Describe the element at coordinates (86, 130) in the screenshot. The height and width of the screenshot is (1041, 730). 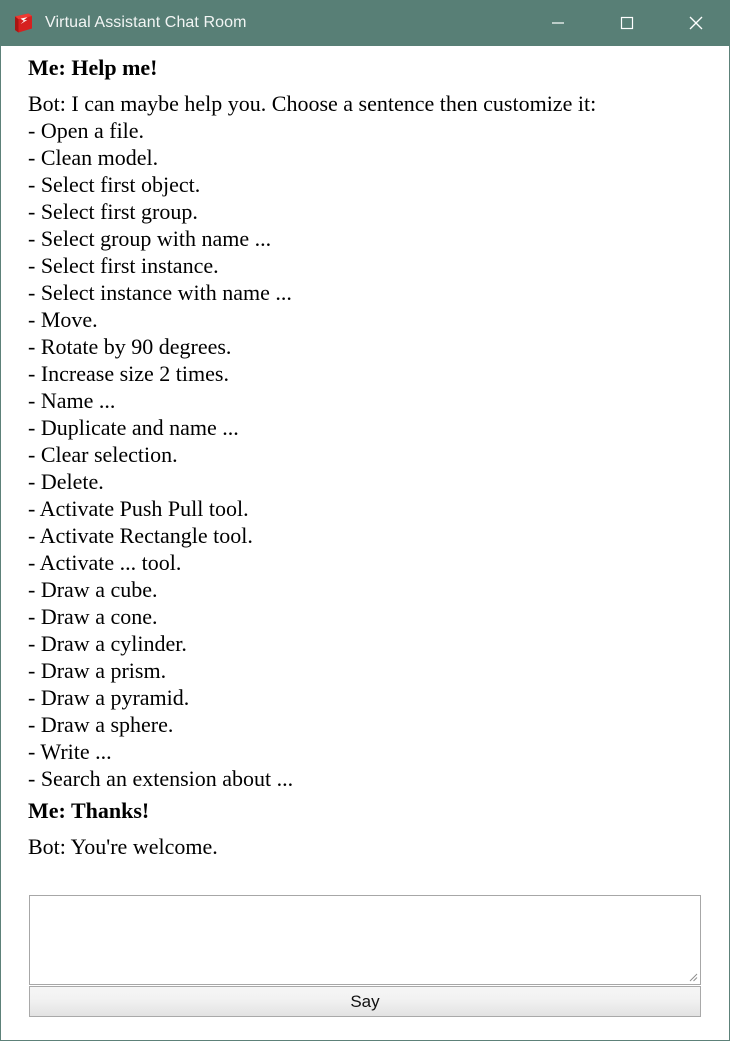
I see `chat-suggestion-line: - Open a file.` at that location.